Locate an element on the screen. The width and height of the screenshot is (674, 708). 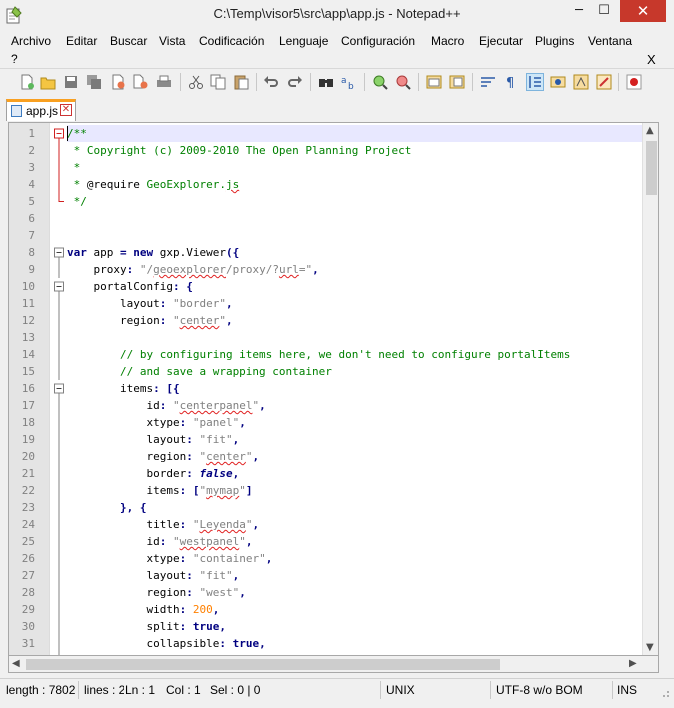
user-lang-icon is located at coordinates (558, 82).